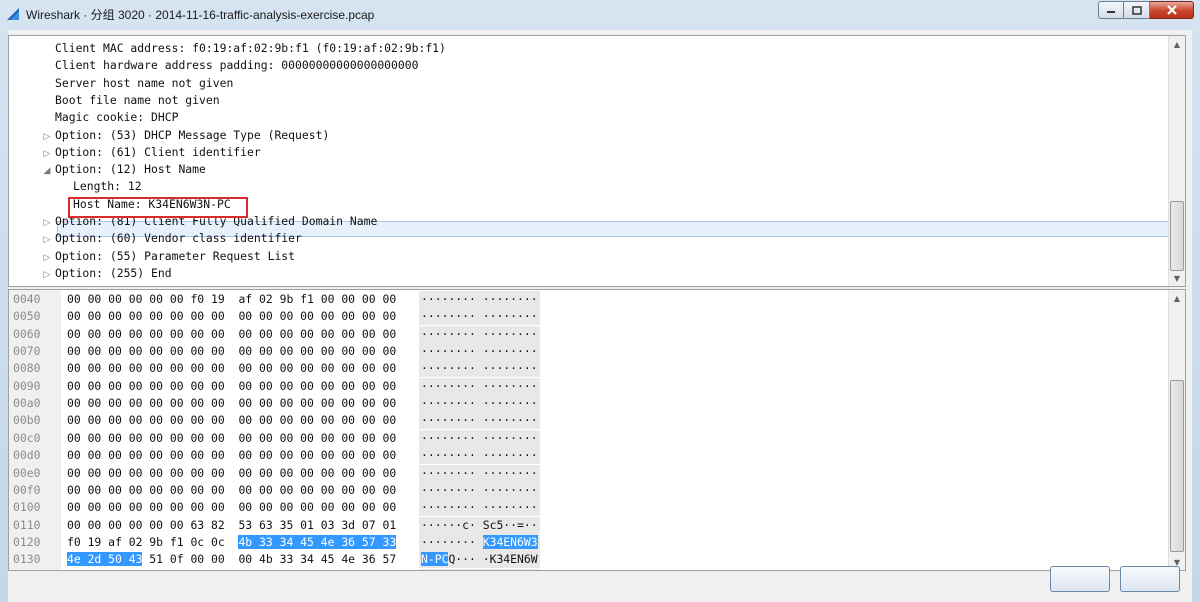 The image size is (1200, 602). Describe the element at coordinates (1111, 10) in the screenshot. I see `minimize-button` at that location.